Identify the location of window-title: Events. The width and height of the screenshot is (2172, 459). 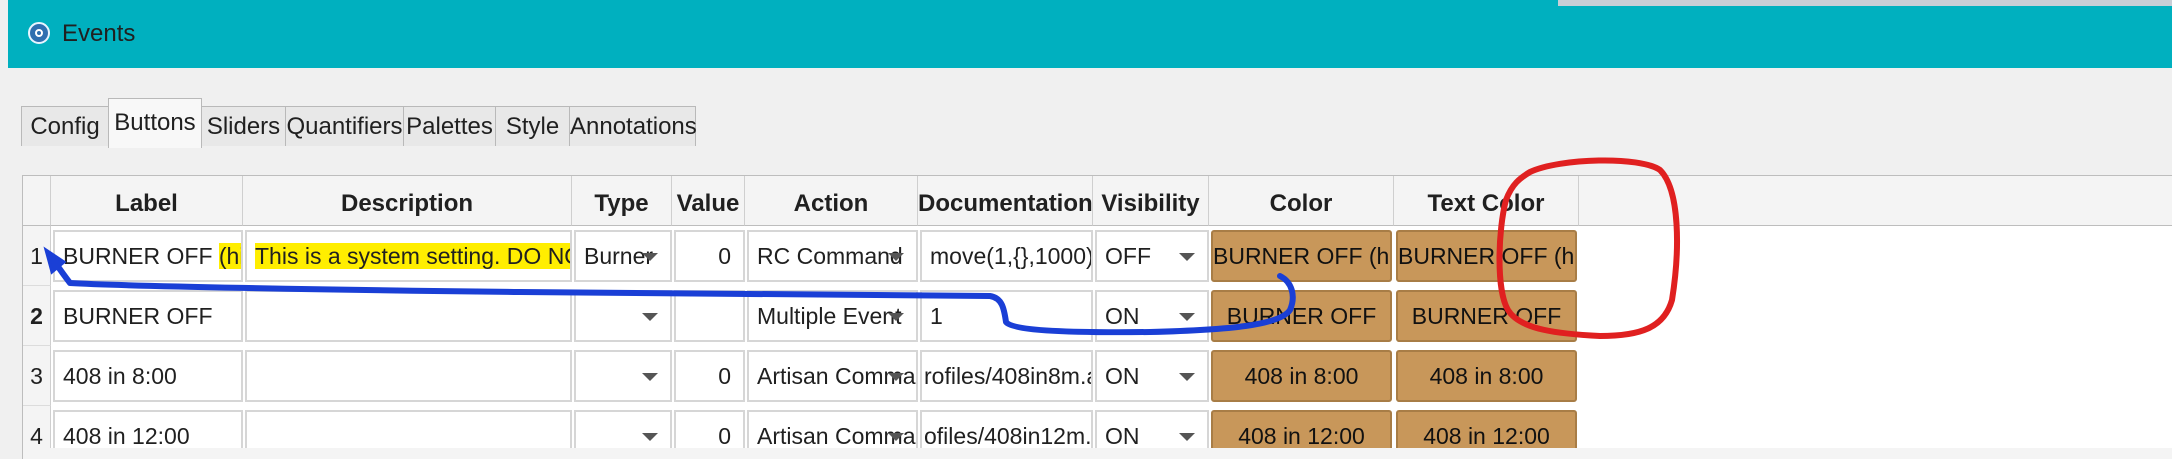
(99, 33).